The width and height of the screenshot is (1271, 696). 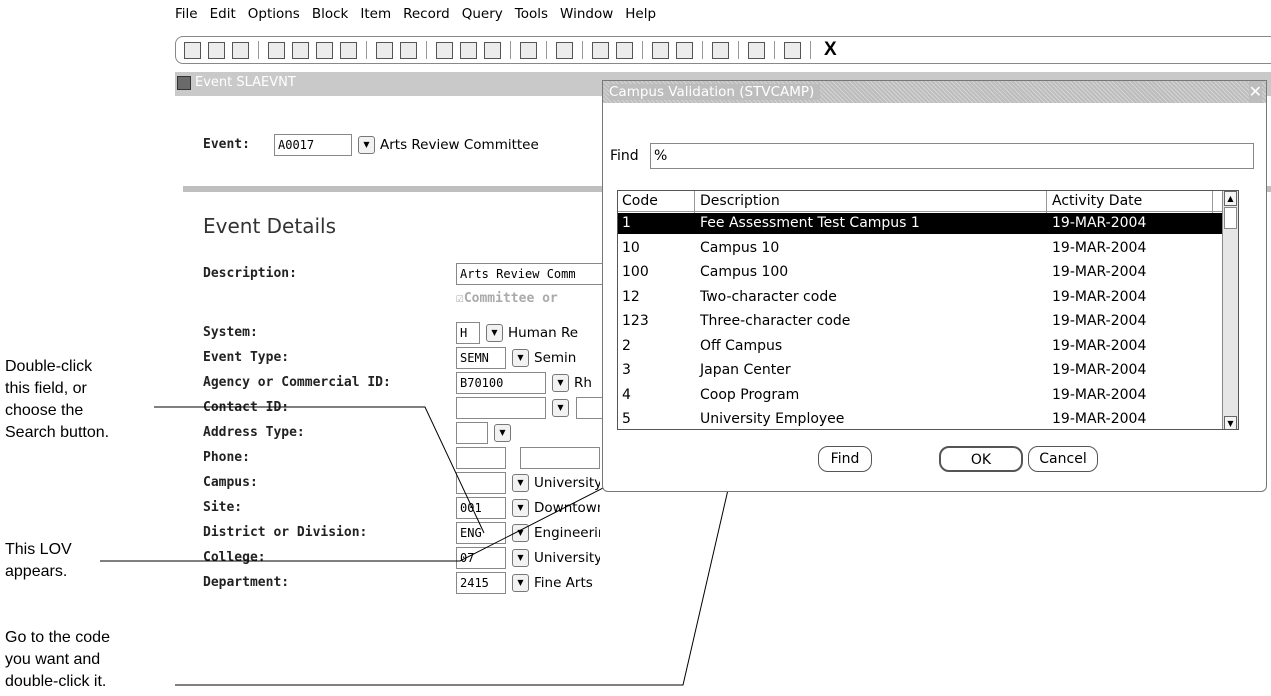 What do you see at coordinates (1063, 459) in the screenshot?
I see `cancel-button: Cancel` at bounding box center [1063, 459].